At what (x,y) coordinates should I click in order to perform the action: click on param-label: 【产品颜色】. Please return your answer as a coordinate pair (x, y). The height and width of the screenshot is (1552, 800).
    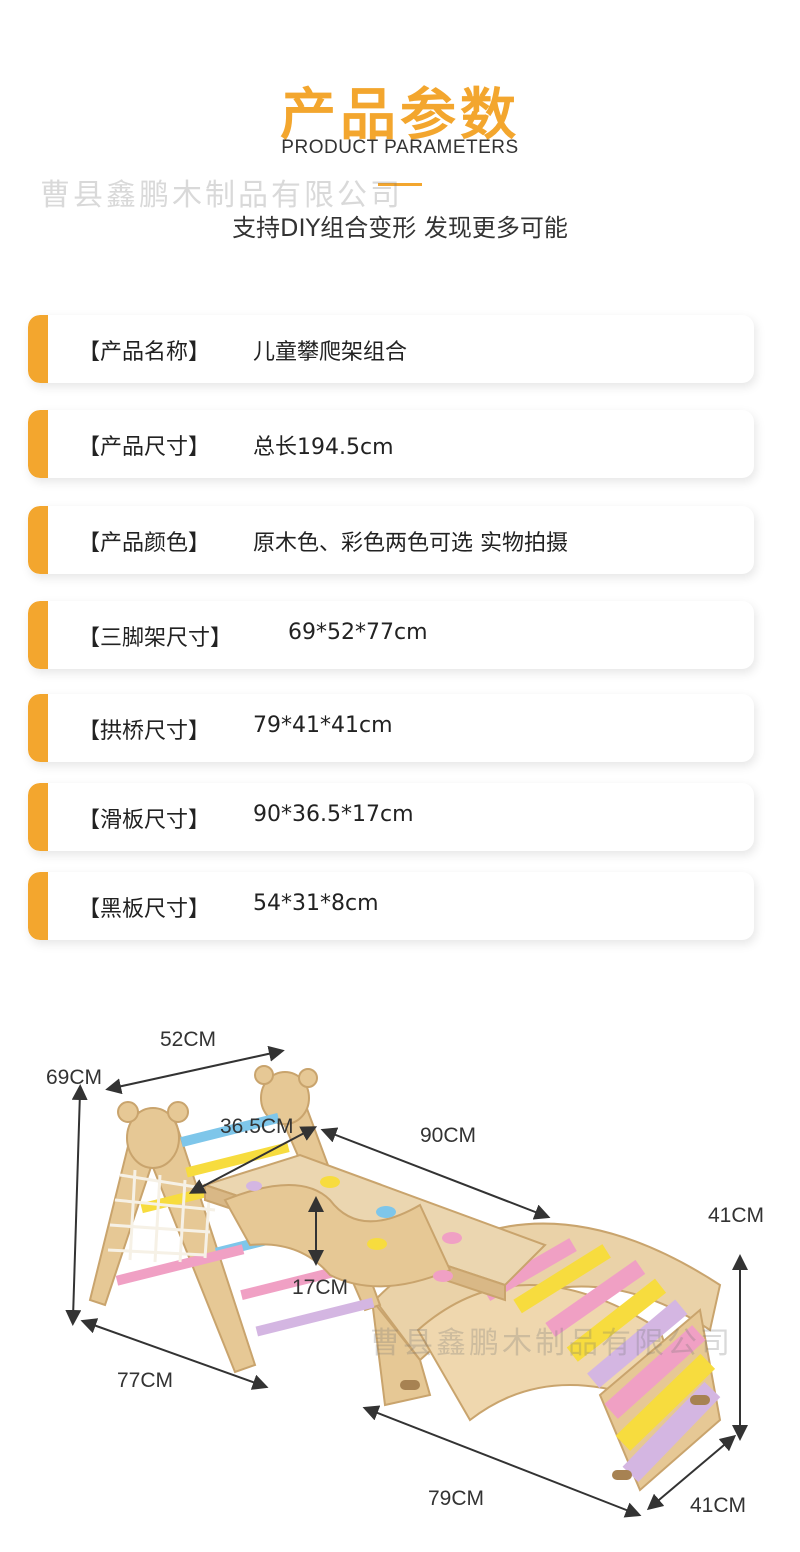
    Looking at the image, I should click on (144, 543).